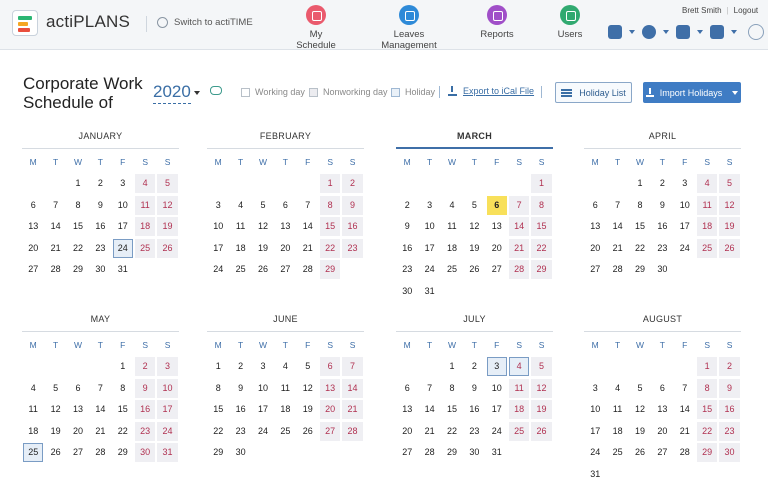 Image resolution: width=768 pixels, height=499 pixels. Describe the element at coordinates (717, 32) in the screenshot. I see `help-icon` at that location.